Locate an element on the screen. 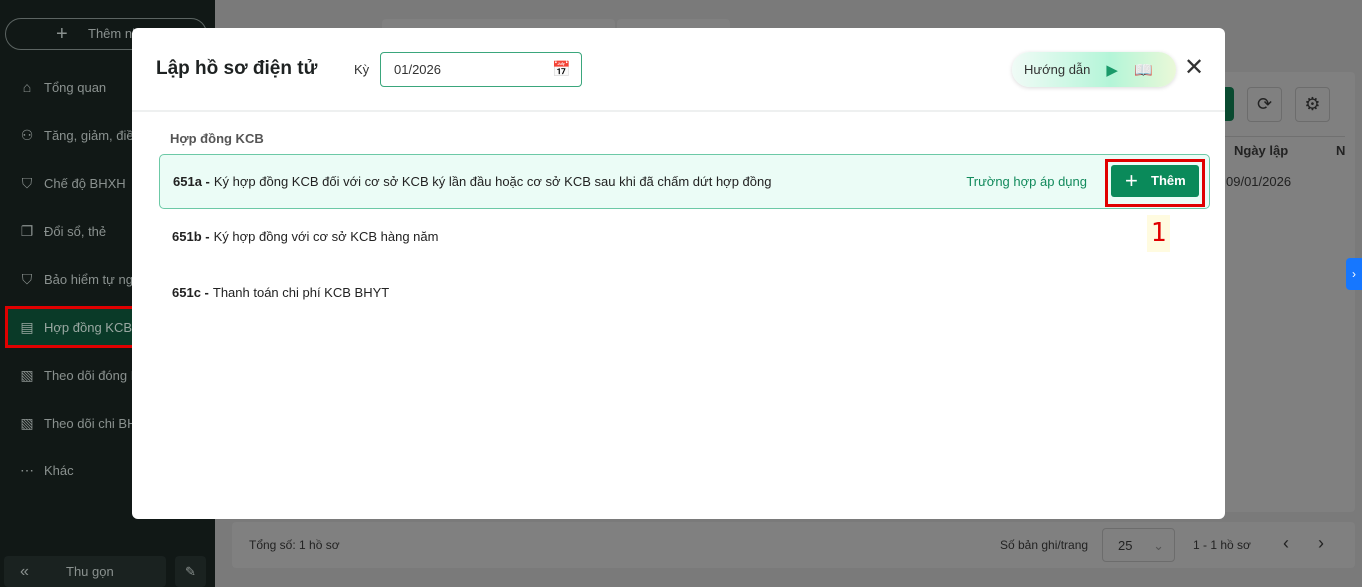  user-up-icon: ⚇ is located at coordinates (27, 134).